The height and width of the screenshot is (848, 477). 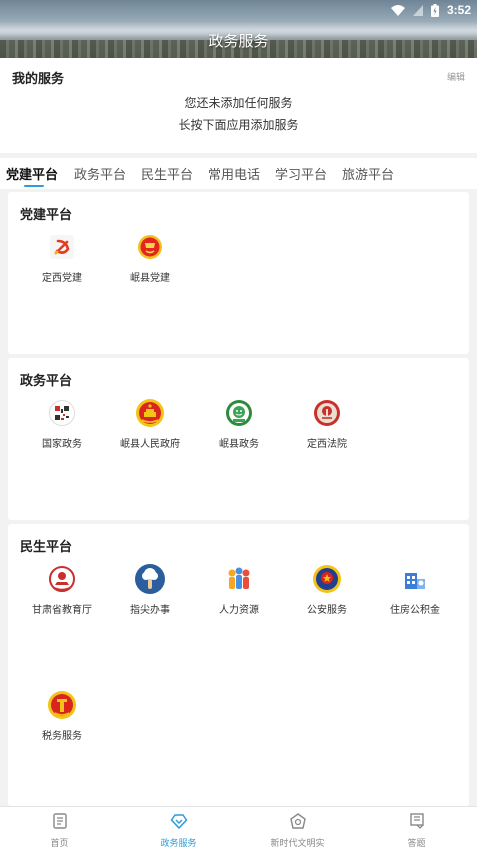 I want to click on status-bar: 3:52, so click(x=430, y=10).